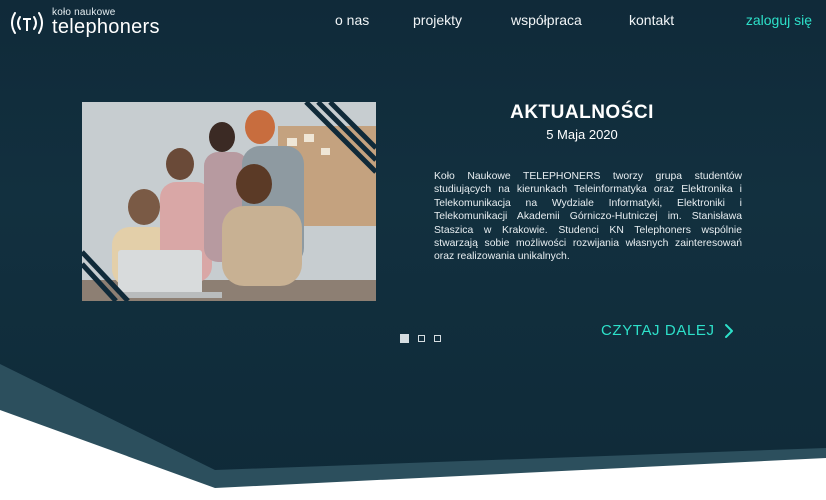  I want to click on read-more-button: CZYTAJ DALEJ, so click(667, 330).